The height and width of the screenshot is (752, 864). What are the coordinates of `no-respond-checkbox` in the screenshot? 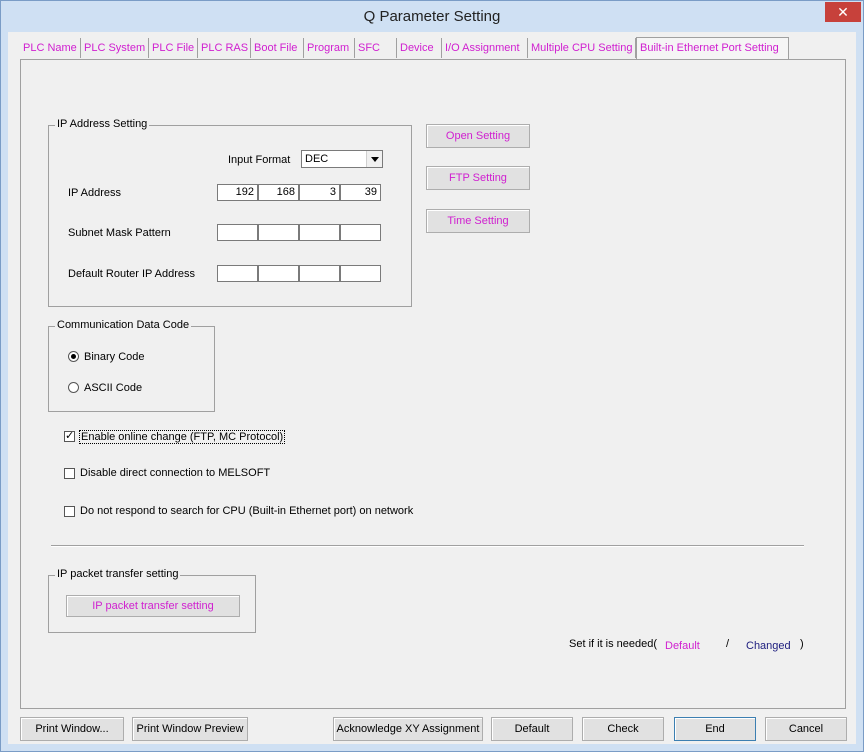 It's located at (69, 511).